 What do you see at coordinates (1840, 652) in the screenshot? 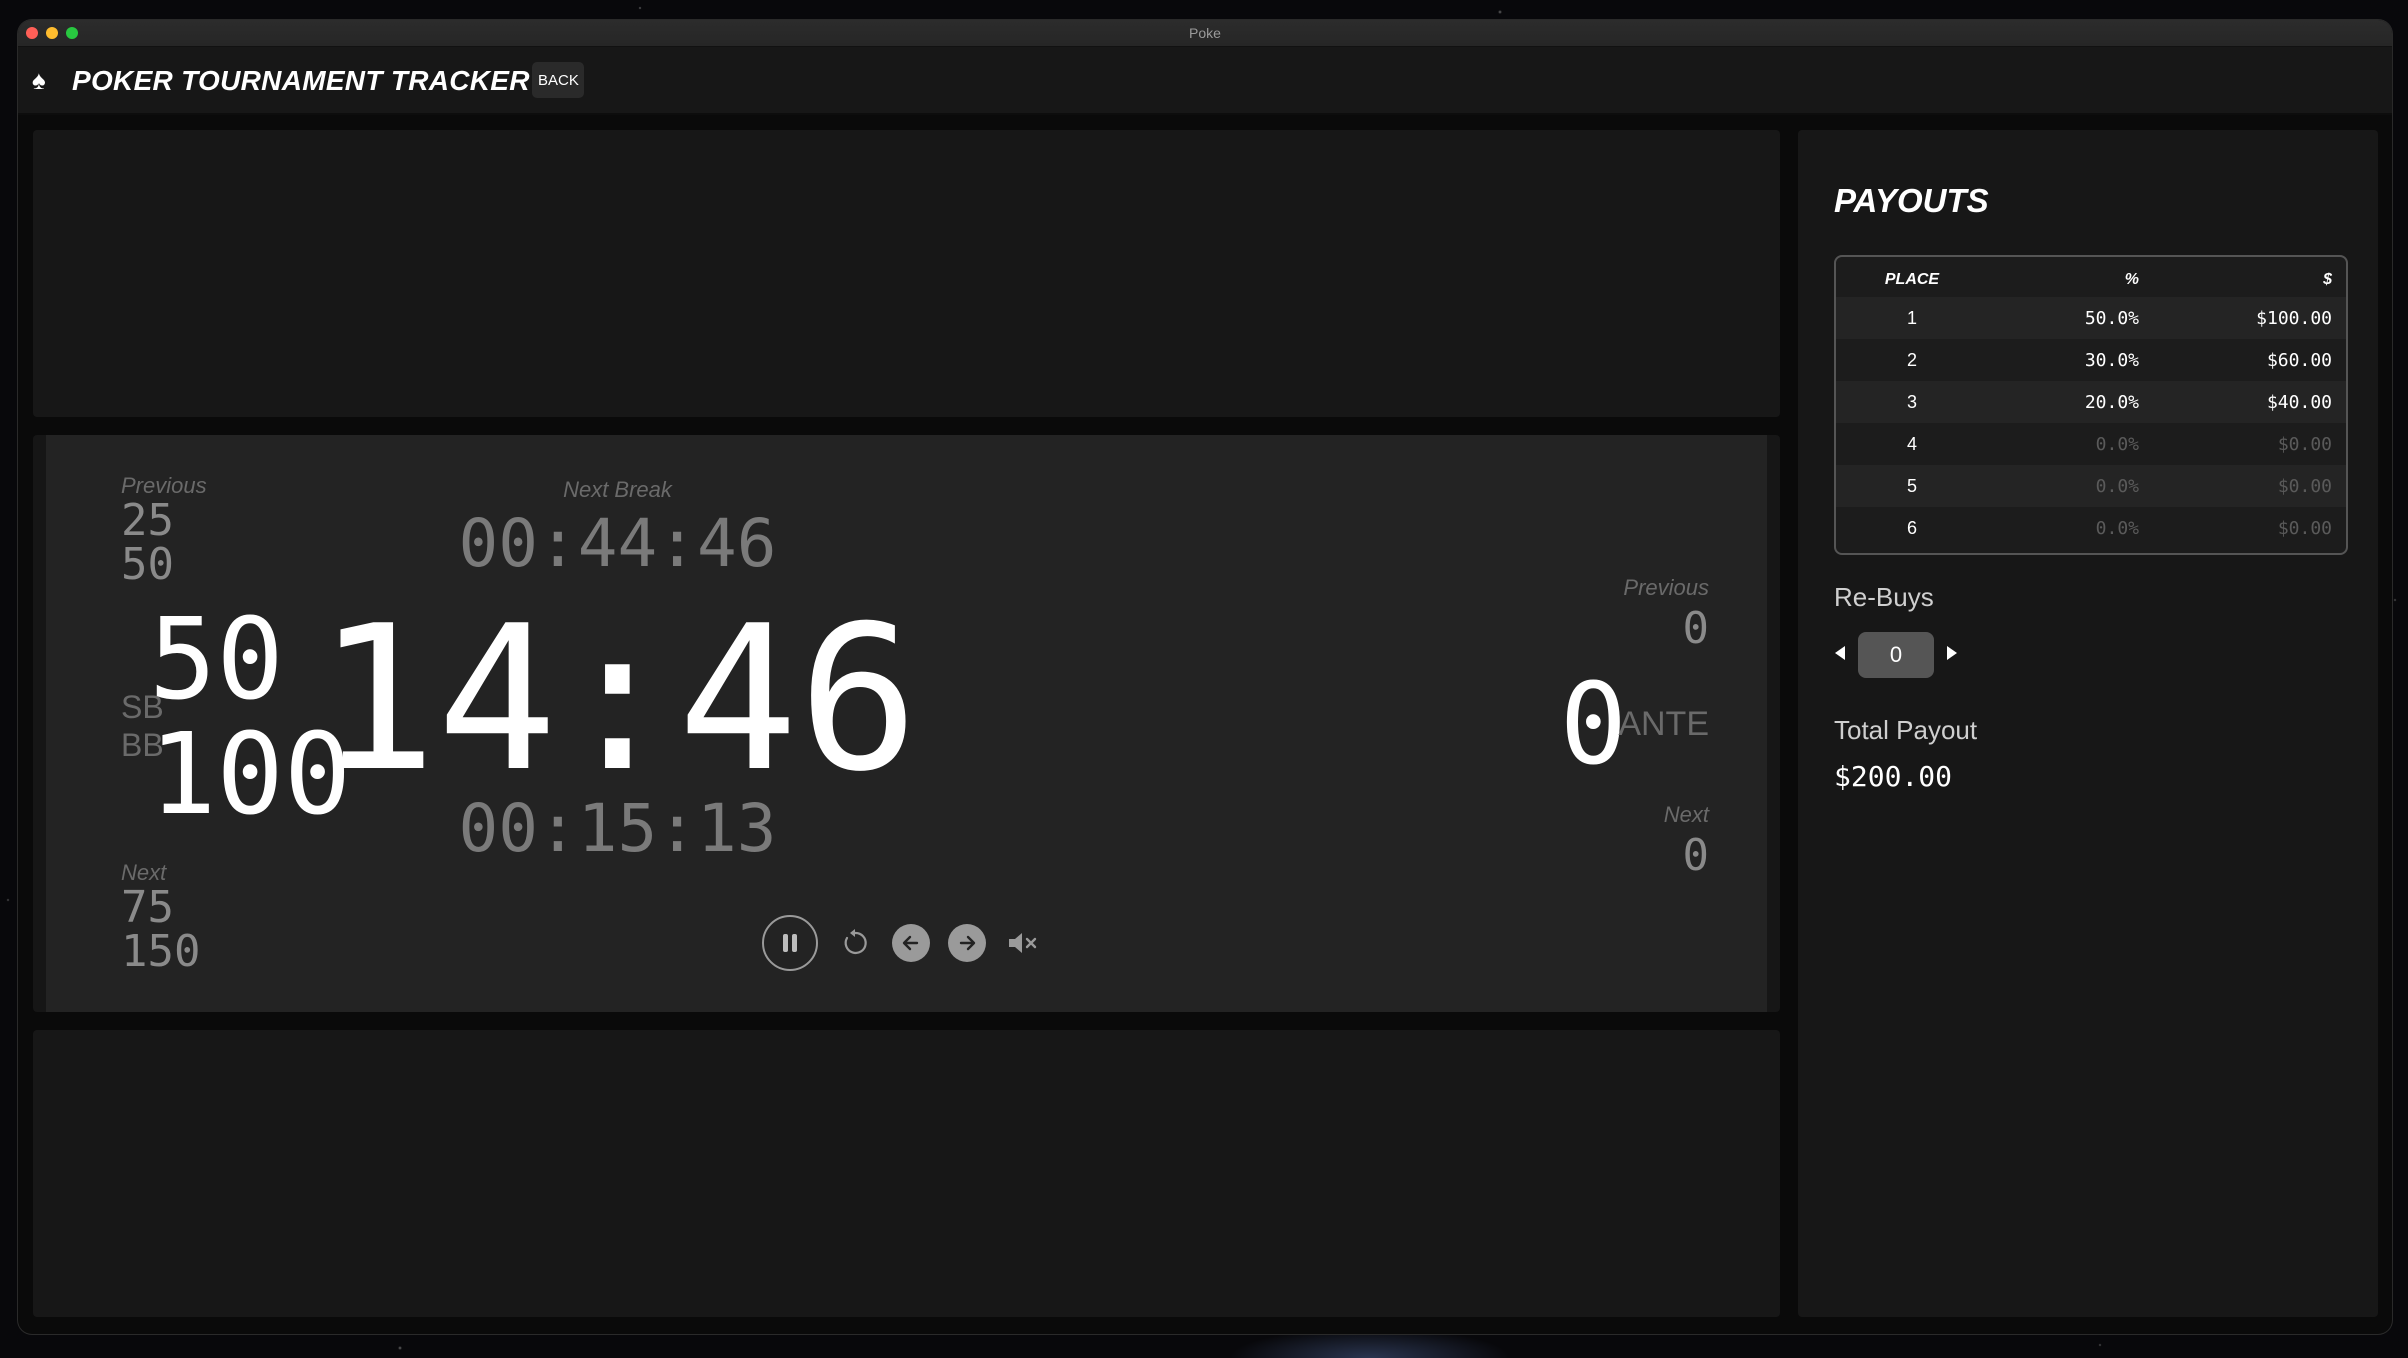
I see `triangle-left-icon` at bounding box center [1840, 652].